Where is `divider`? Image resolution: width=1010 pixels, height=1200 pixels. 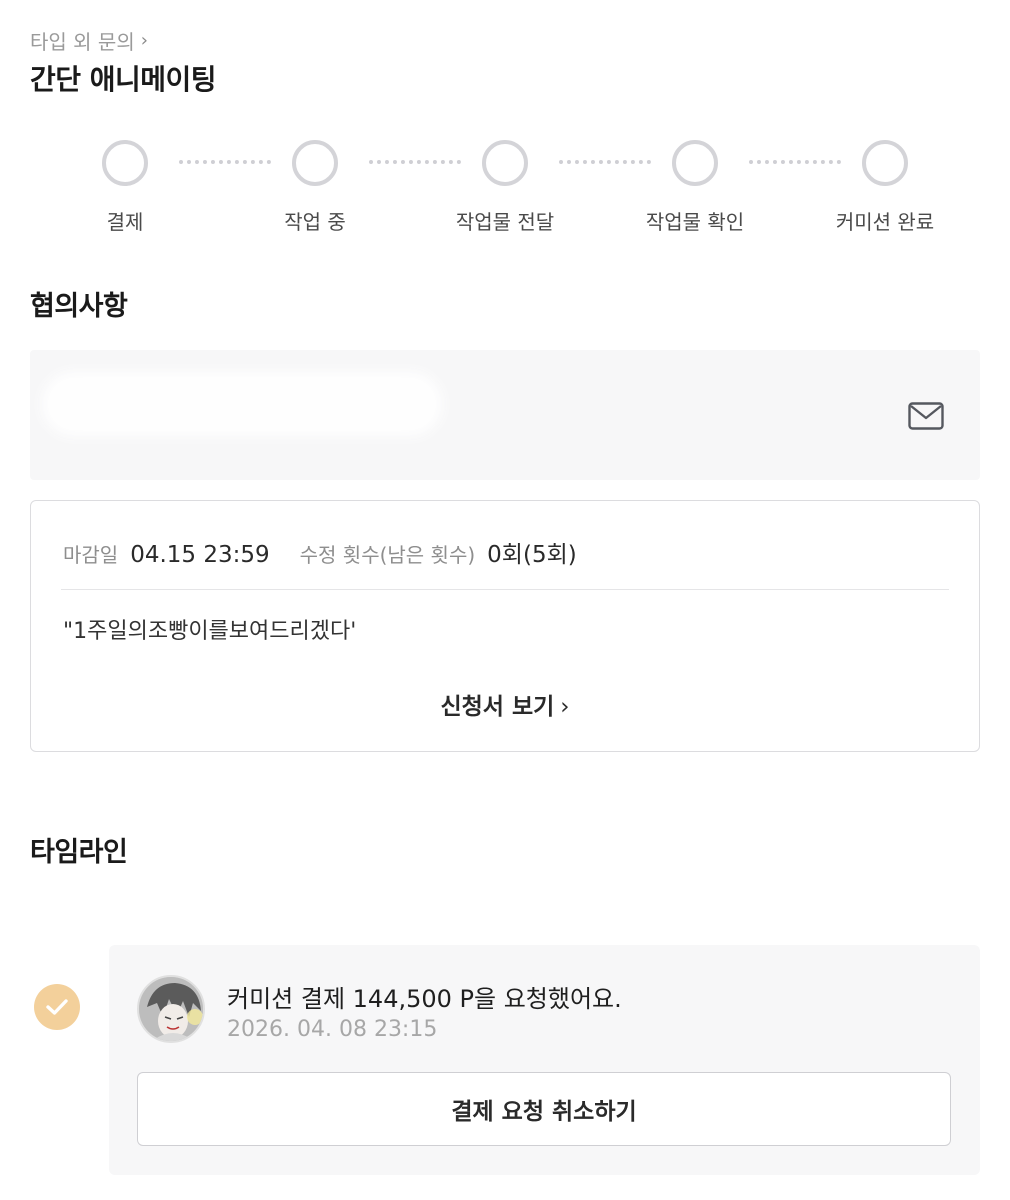 divider is located at coordinates (505, 589).